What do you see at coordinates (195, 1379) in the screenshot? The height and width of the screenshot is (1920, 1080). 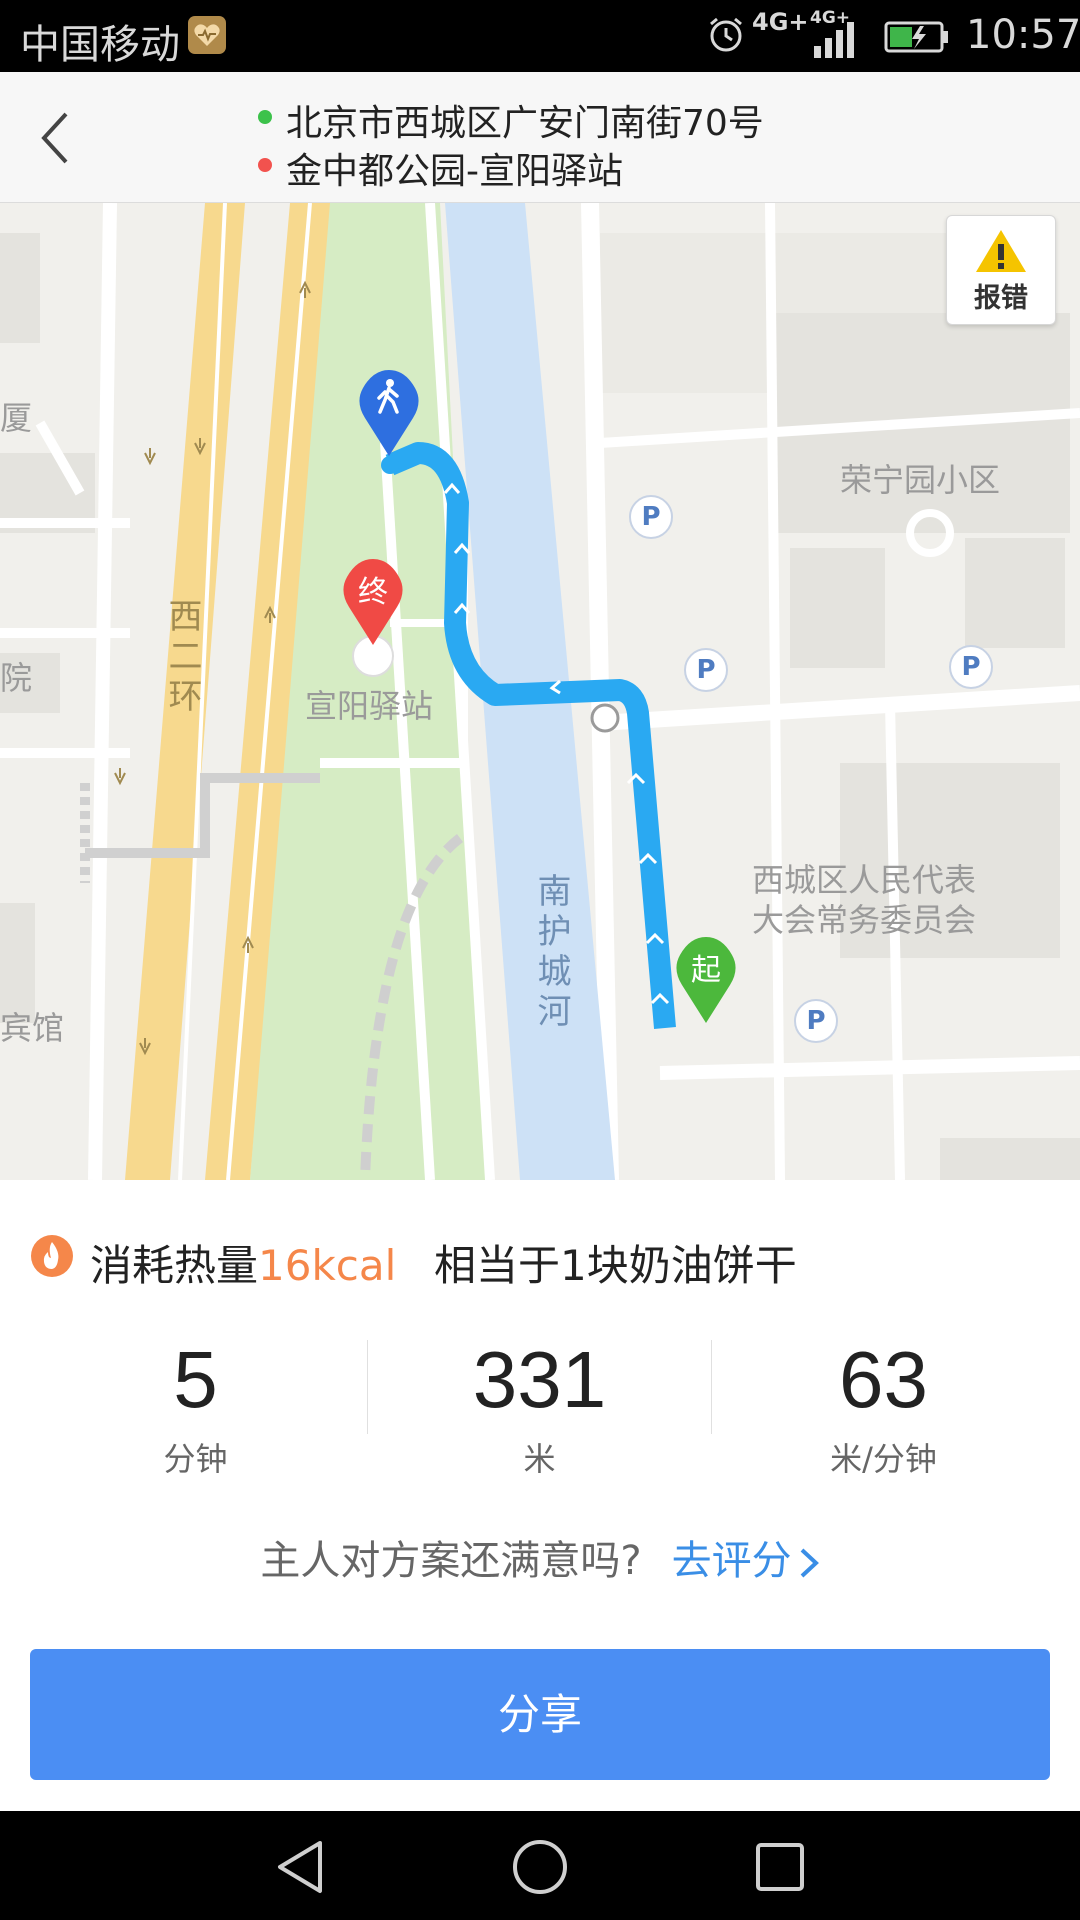 I see `duration-value: 5` at bounding box center [195, 1379].